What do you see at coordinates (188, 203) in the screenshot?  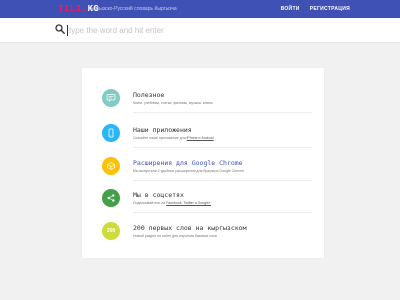 I see `social-links: Facebook, Twitter и Google+` at bounding box center [188, 203].